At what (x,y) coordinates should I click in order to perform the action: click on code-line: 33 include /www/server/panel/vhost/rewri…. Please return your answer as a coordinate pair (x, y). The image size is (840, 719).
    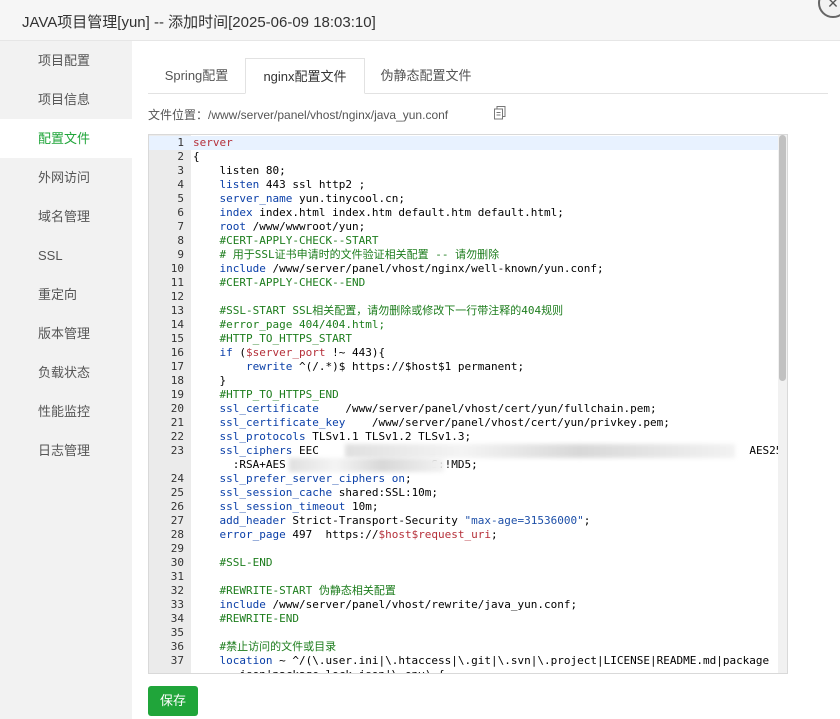
    Looking at the image, I should click on (468, 605).